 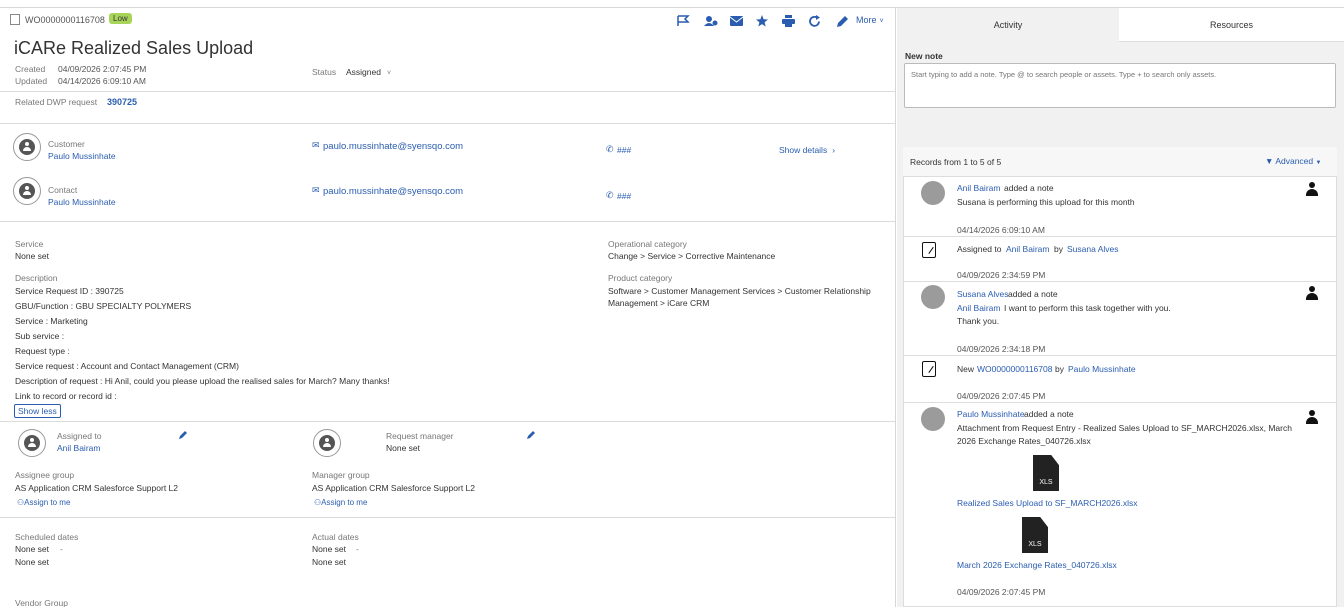 What do you see at coordinates (979, 249) in the screenshot?
I see `entry-prefix: Assigned to` at bounding box center [979, 249].